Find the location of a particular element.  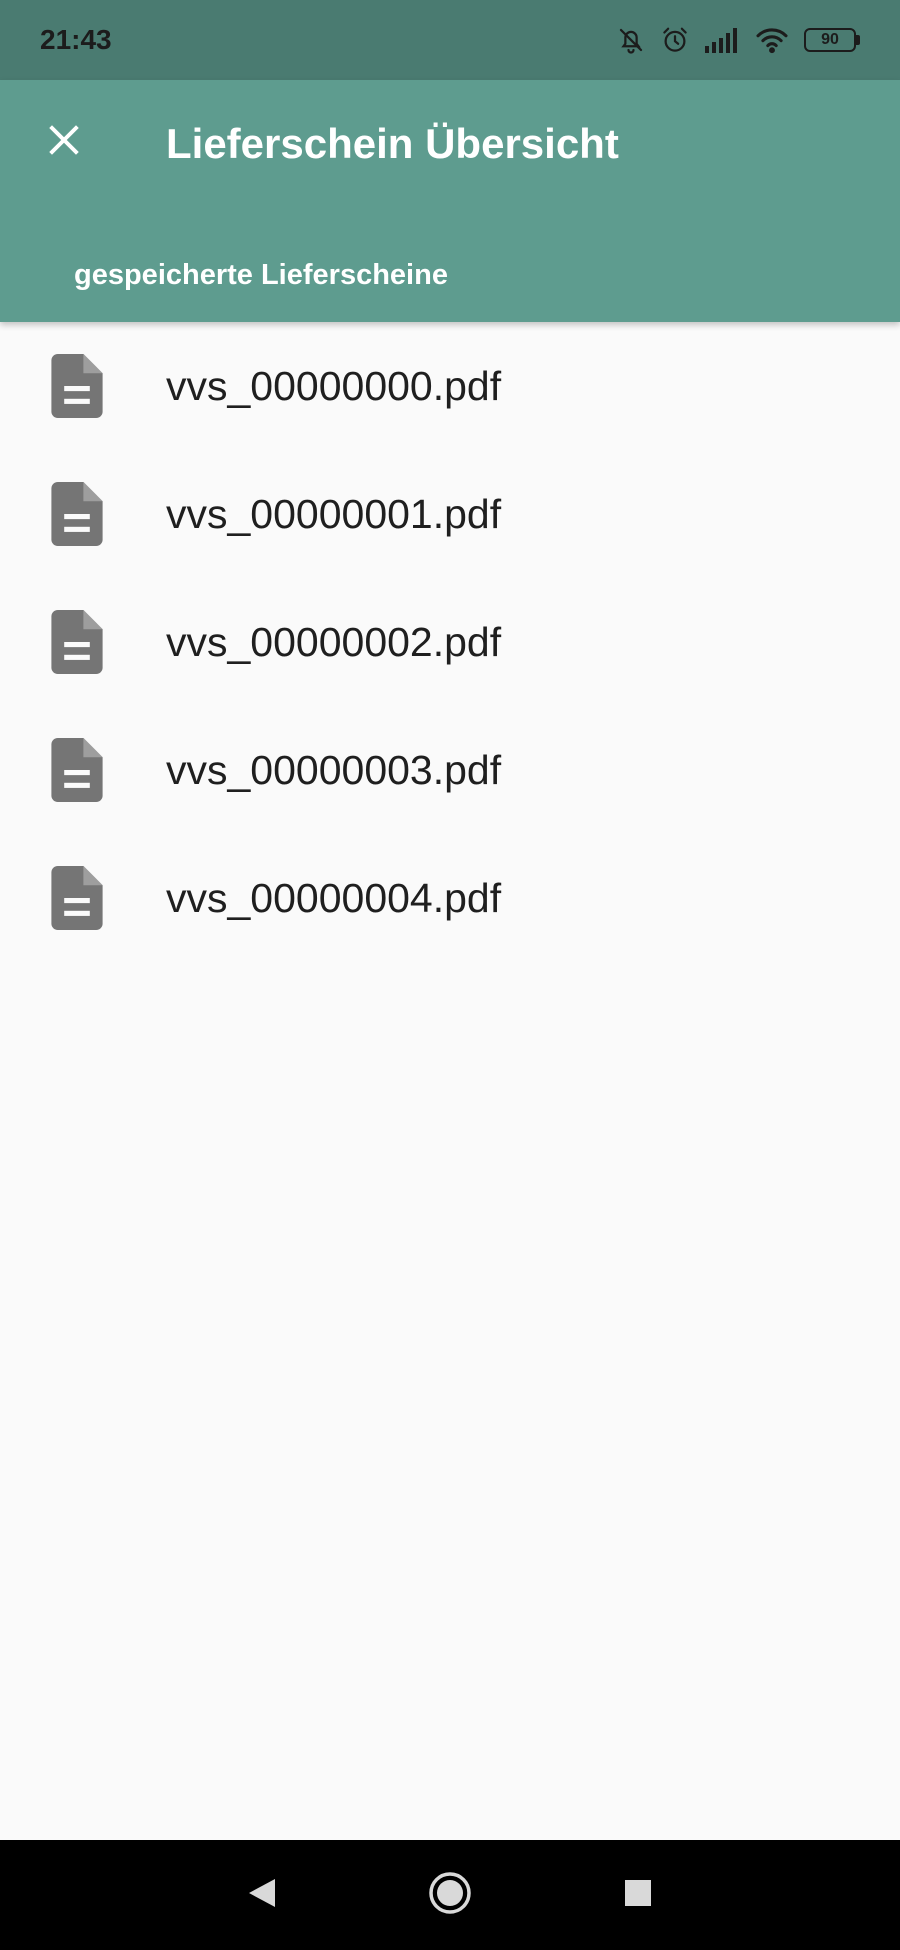

home-icon is located at coordinates (450, 1895).